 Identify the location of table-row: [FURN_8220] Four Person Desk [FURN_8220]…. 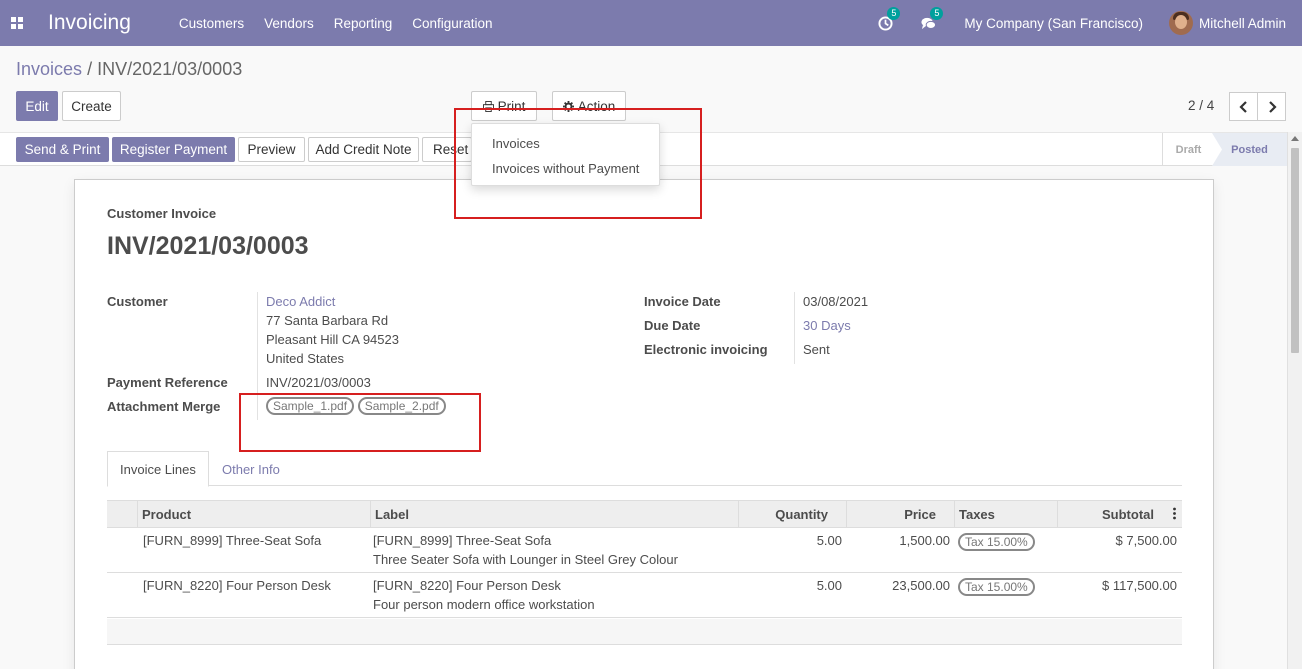
(644, 595).